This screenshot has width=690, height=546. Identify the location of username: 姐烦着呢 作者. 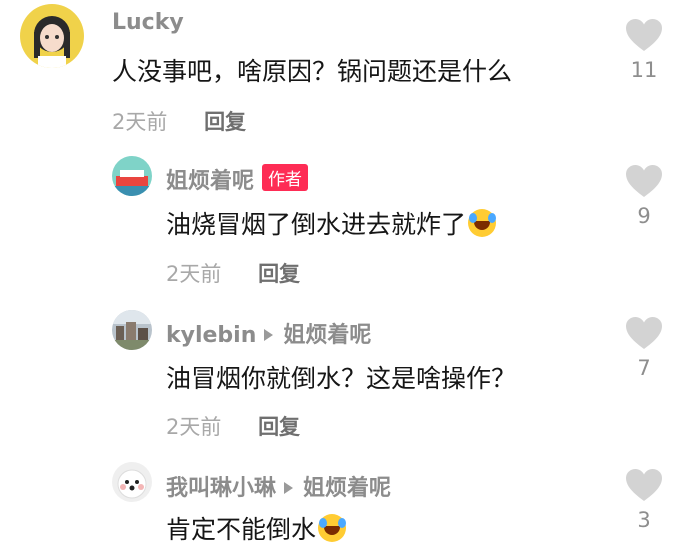
(237, 179).